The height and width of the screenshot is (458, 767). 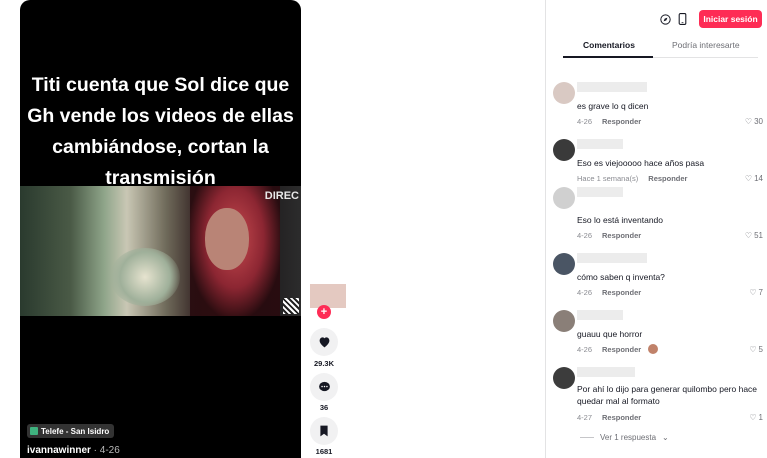 I want to click on like-button, so click(x=324, y=342).